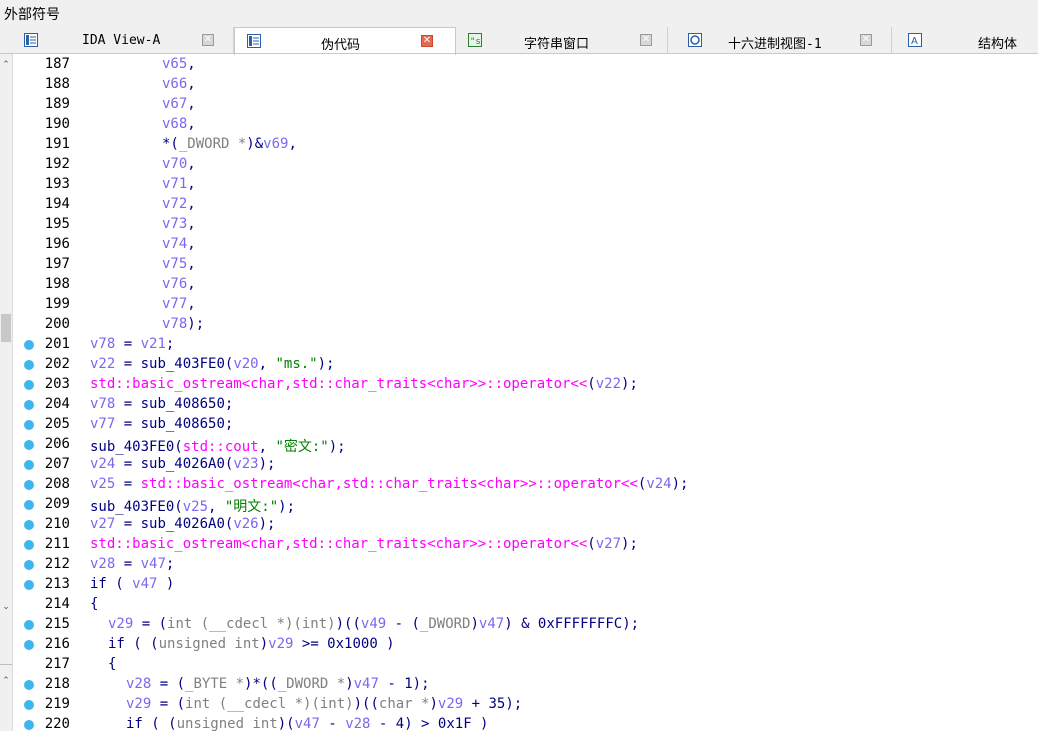 Image resolution: width=1038 pixels, height=731 pixels. What do you see at coordinates (525, 265) in the screenshot?
I see `code-line: 197 v75,` at bounding box center [525, 265].